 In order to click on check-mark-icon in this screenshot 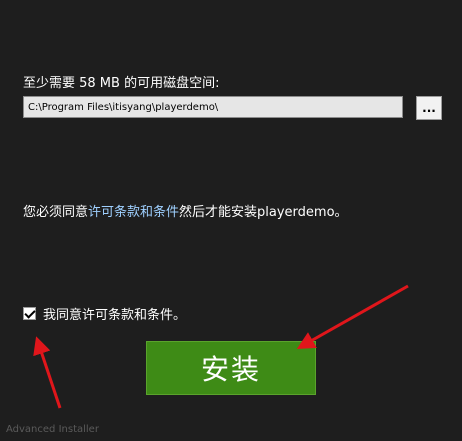, I will do `click(30, 312)`.